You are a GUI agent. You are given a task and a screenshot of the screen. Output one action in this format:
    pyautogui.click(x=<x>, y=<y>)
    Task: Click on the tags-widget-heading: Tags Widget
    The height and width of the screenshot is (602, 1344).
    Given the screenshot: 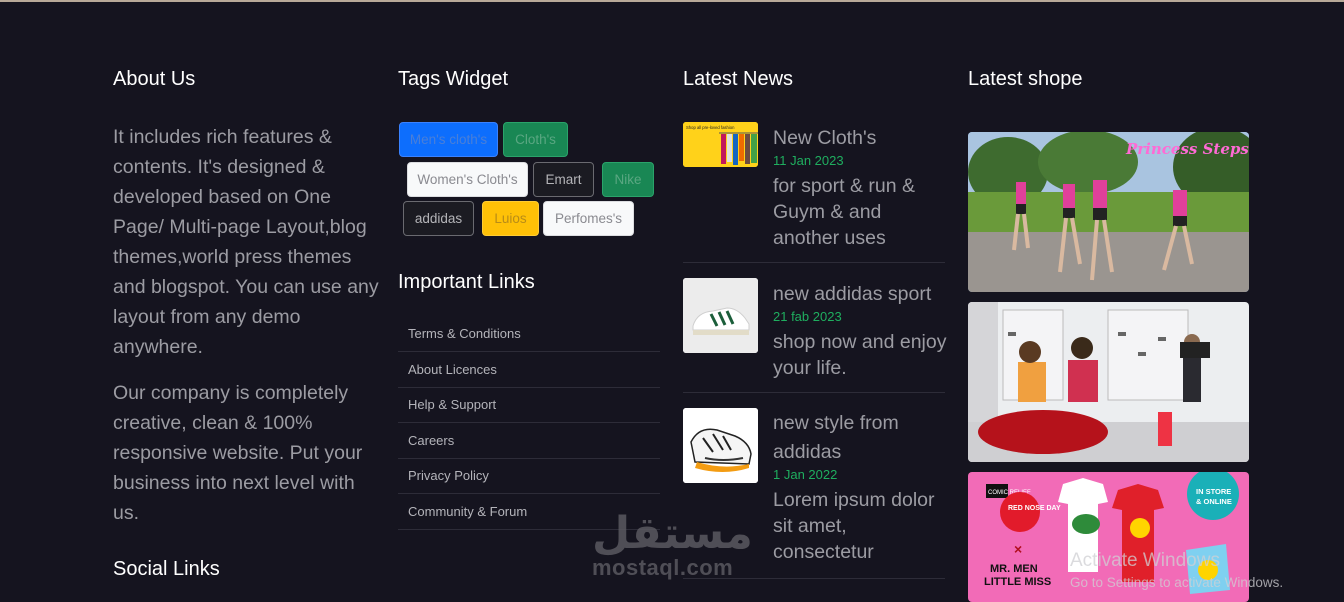 What is the action you would take?
    pyautogui.click(x=453, y=79)
    